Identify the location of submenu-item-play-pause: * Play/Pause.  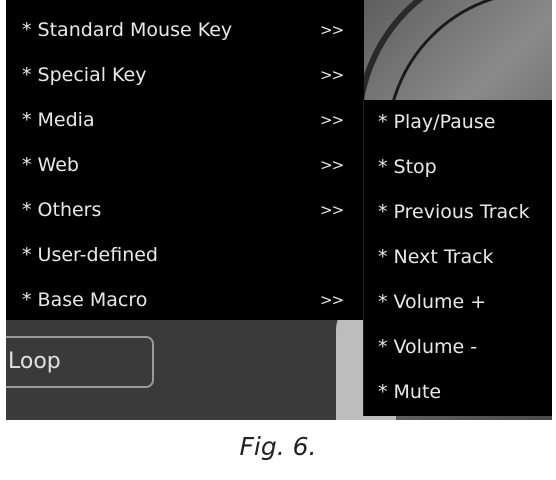
(458, 122).